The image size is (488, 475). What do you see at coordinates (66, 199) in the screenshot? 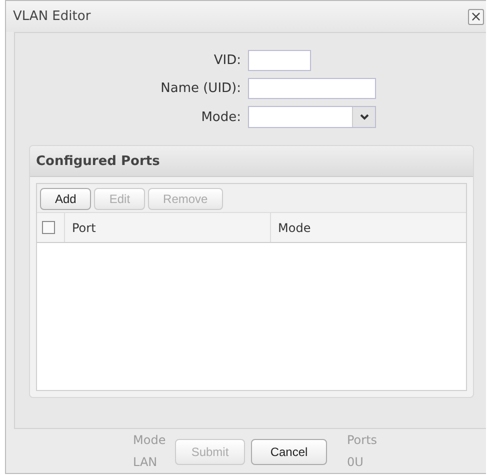
I see `toolbar-button: Add` at bounding box center [66, 199].